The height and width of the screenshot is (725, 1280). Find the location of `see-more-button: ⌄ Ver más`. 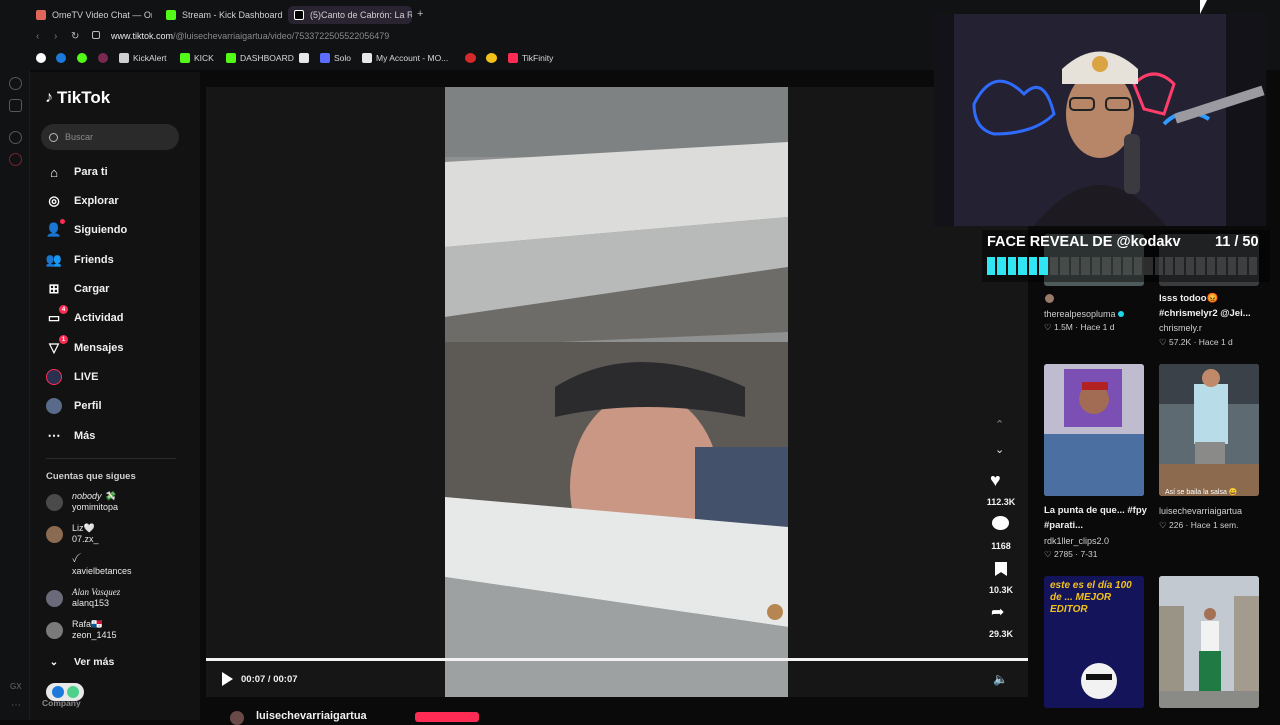

see-more-button: ⌄ Ver más is located at coordinates (80, 662).